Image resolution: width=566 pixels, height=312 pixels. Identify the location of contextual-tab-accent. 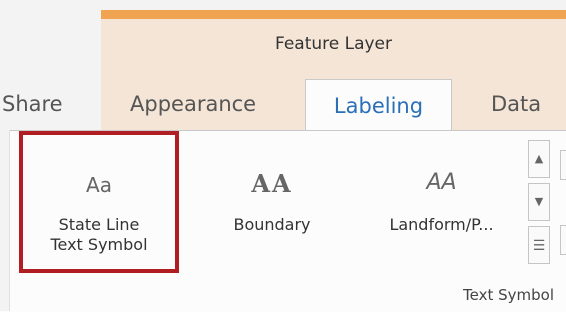
(333, 14).